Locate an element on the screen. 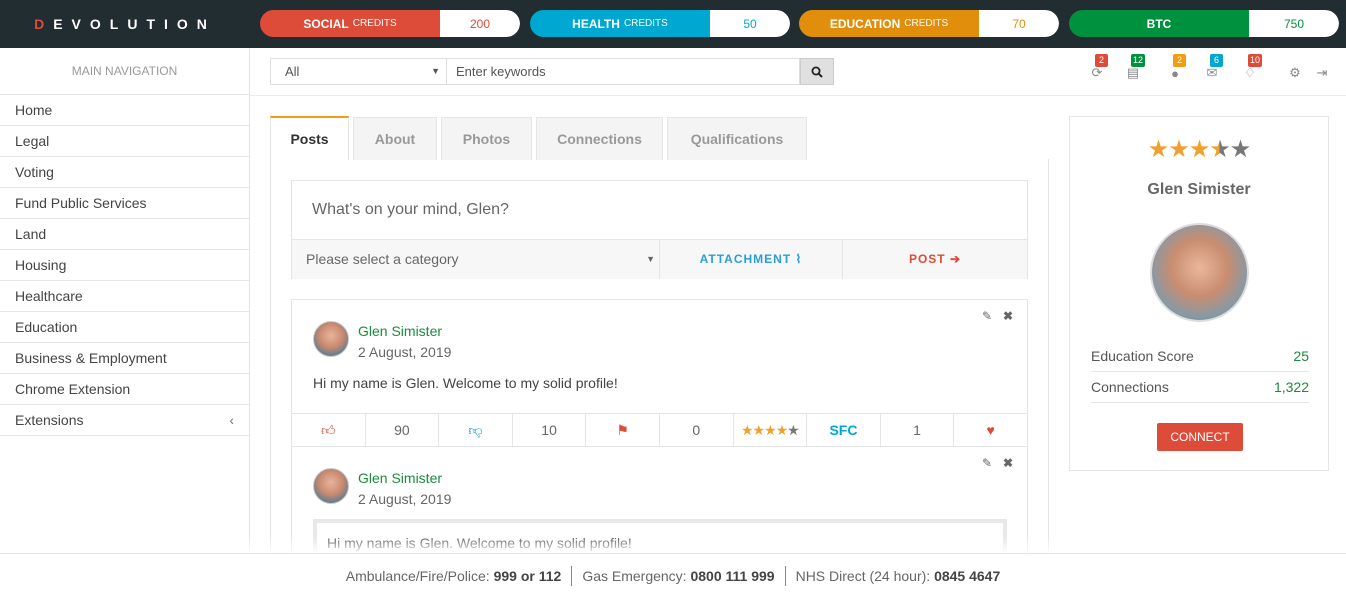  category-select: Please select a category ▼ is located at coordinates (476, 259).